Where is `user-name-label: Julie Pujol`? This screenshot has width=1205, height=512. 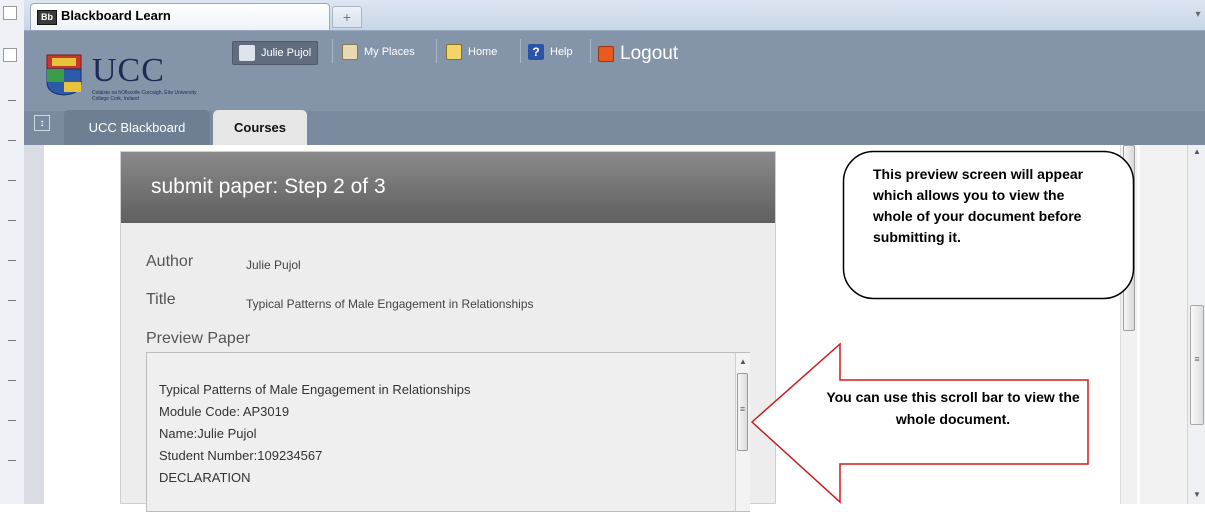 user-name-label: Julie Pujol is located at coordinates (286, 53).